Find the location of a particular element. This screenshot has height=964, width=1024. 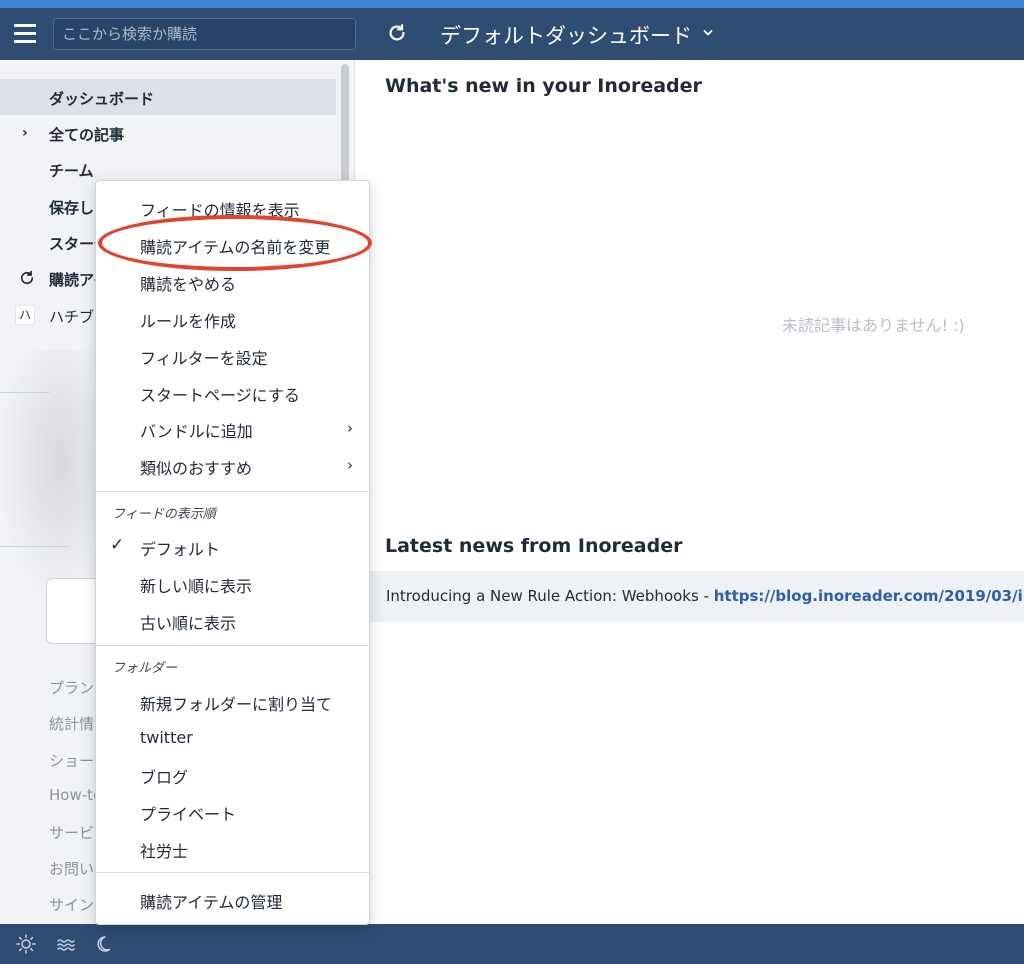

menu-item-rename: 購読アイテムの名前を変更 is located at coordinates (232, 244).